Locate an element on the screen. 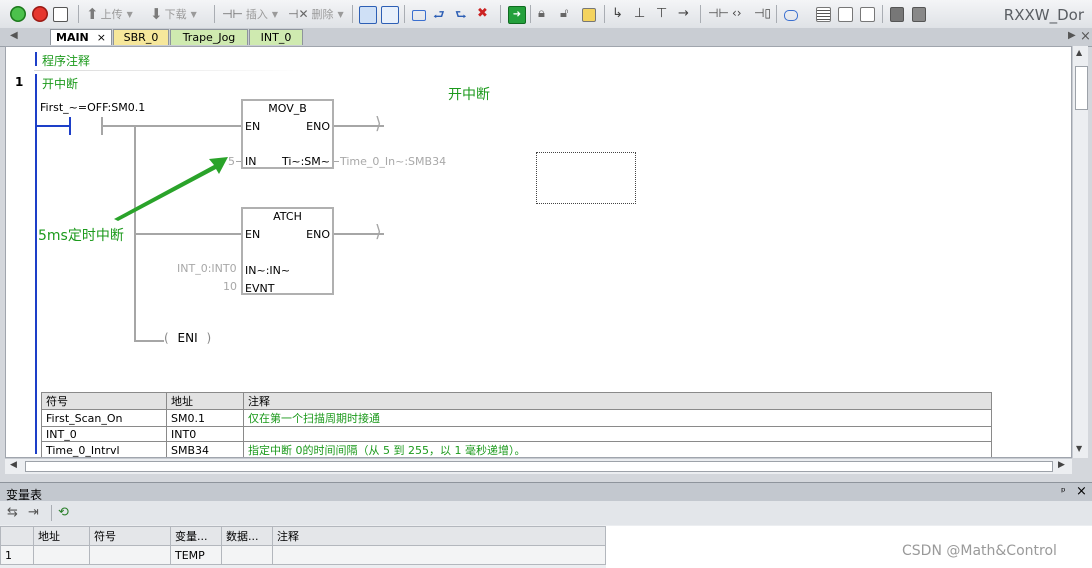 The height and width of the screenshot is (568, 1092). edit-pen-icon is located at coordinates (867, 14).